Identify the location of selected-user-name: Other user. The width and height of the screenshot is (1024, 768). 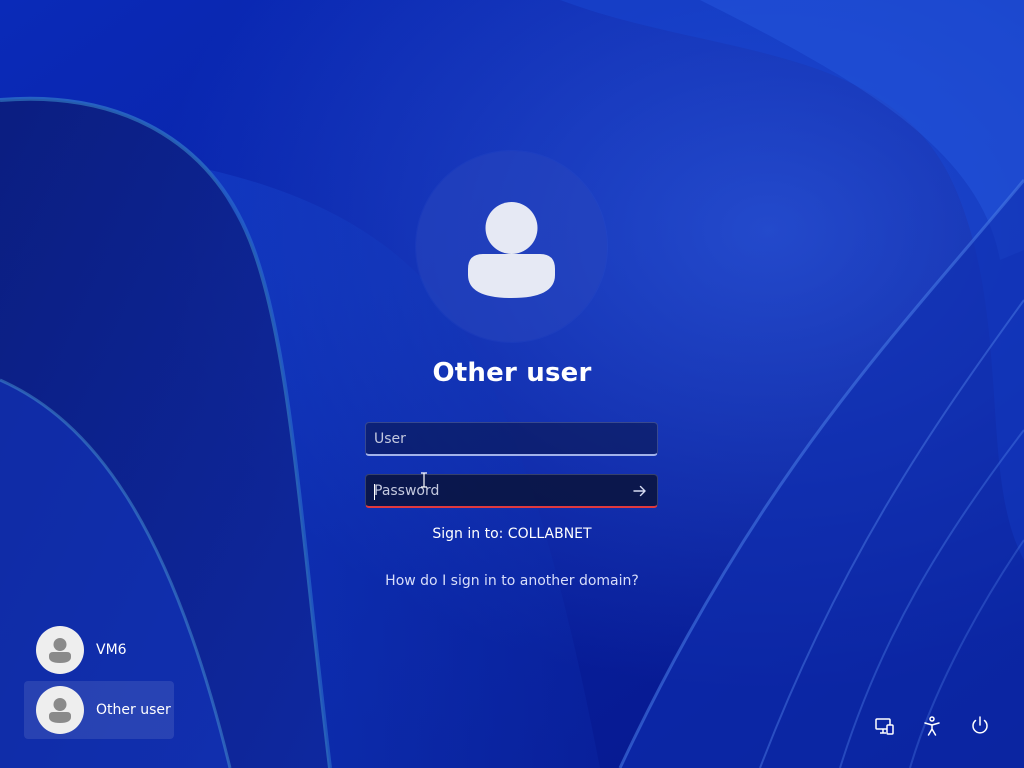
(512, 373).